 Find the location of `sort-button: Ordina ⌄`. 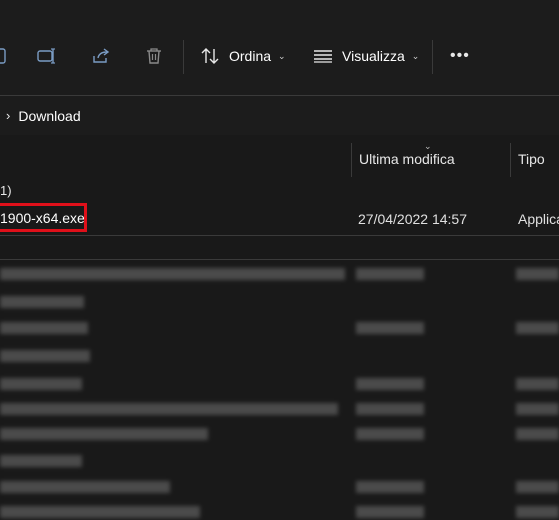

sort-button: Ordina ⌄ is located at coordinates (243, 56).